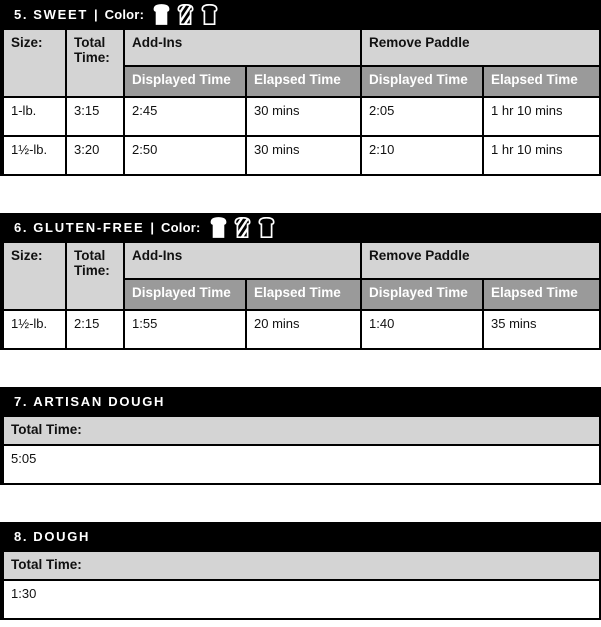 The width and height of the screenshot is (601, 627). I want to click on cell-total-time-value: 1:30, so click(301, 599).